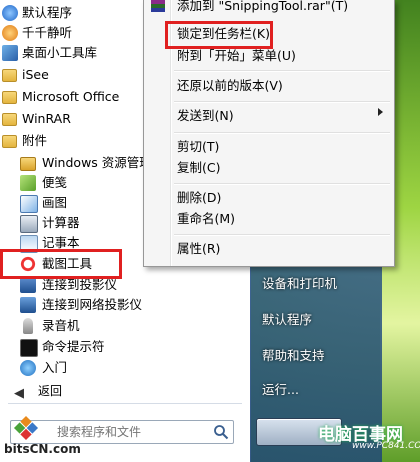  Describe the element at coordinates (10, 33) in the screenshot. I see `ttplayer-icon` at that location.